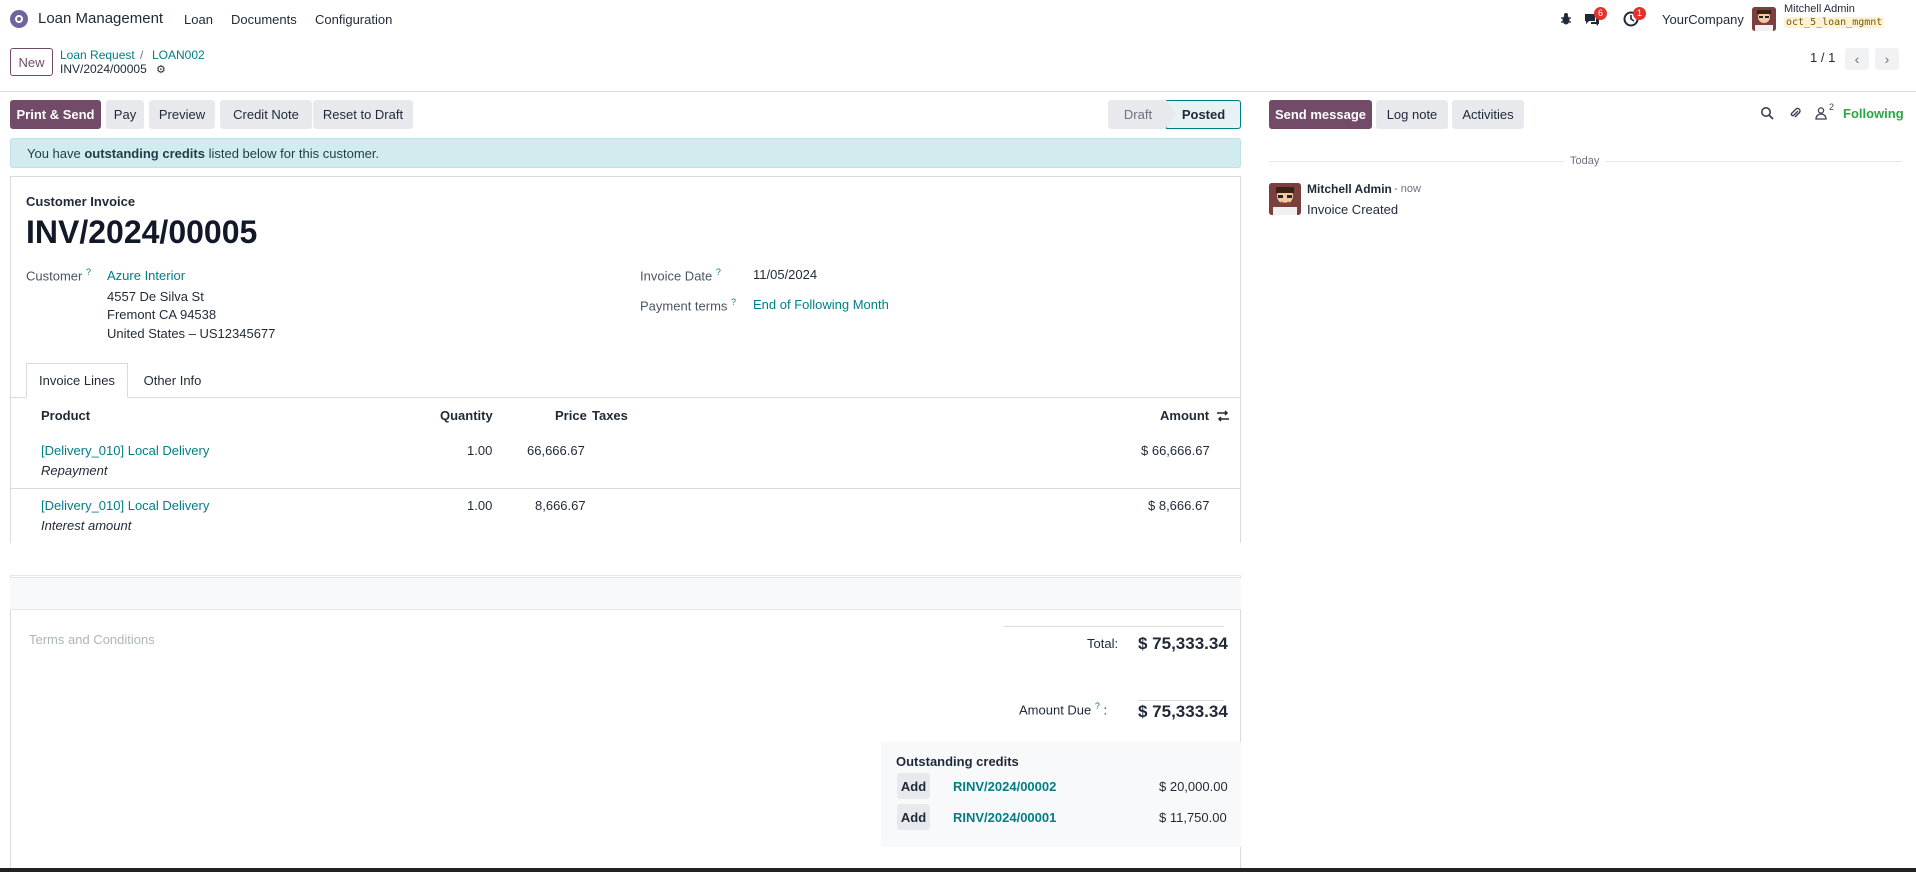 The image size is (1916, 872). What do you see at coordinates (92, 639) in the screenshot?
I see `terms-and-conditions-field: Terms and Conditions` at bounding box center [92, 639].